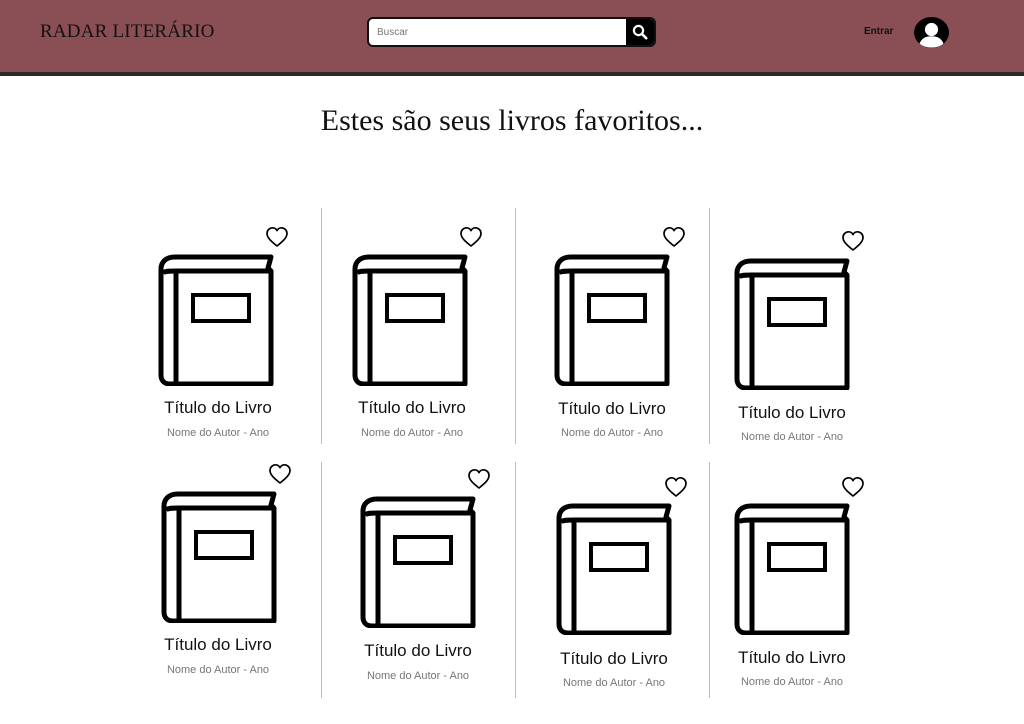 The image size is (1024, 724). I want to click on login-link: Entrar, so click(878, 31).